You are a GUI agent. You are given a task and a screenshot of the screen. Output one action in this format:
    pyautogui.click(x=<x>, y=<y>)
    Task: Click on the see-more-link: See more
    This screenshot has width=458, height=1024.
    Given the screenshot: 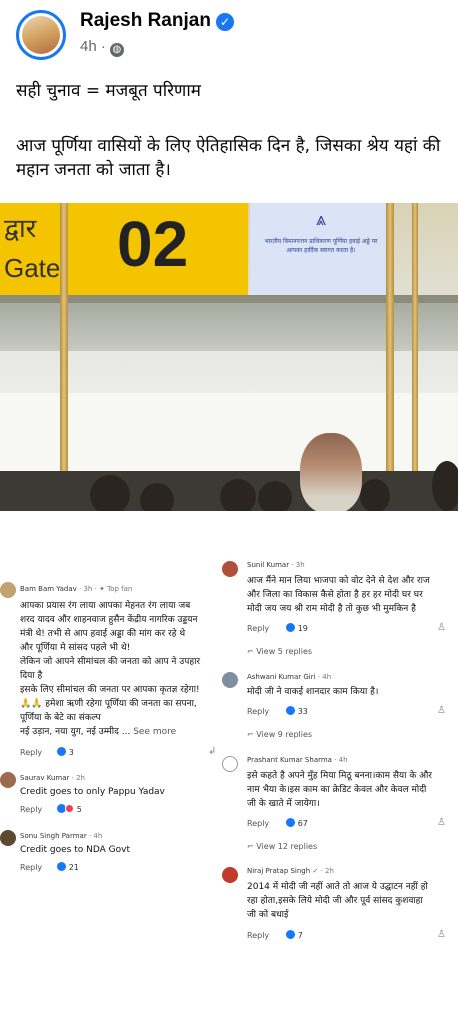 What is the action you would take?
    pyautogui.click(x=154, y=732)
    